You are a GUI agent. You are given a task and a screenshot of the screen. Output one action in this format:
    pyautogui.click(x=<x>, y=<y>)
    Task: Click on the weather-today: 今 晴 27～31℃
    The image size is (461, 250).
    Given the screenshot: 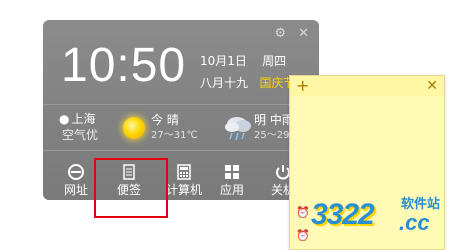 What is the action you would take?
    pyautogui.click(x=174, y=128)
    